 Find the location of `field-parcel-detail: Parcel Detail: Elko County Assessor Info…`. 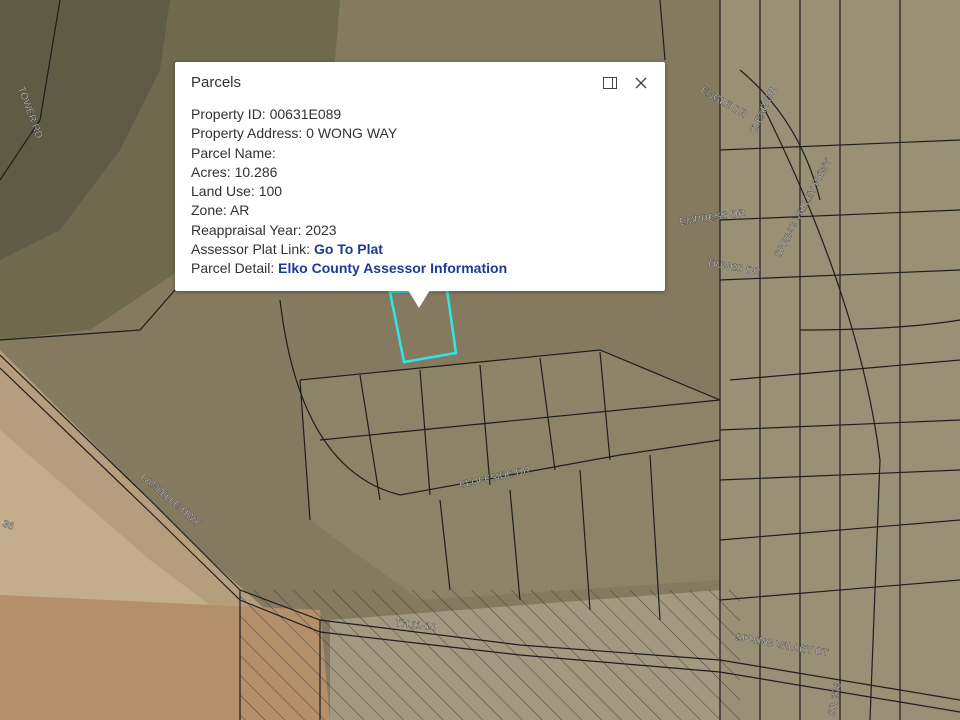

field-parcel-detail: Parcel Detail: Elko County Assessor Info… is located at coordinates (349, 268).